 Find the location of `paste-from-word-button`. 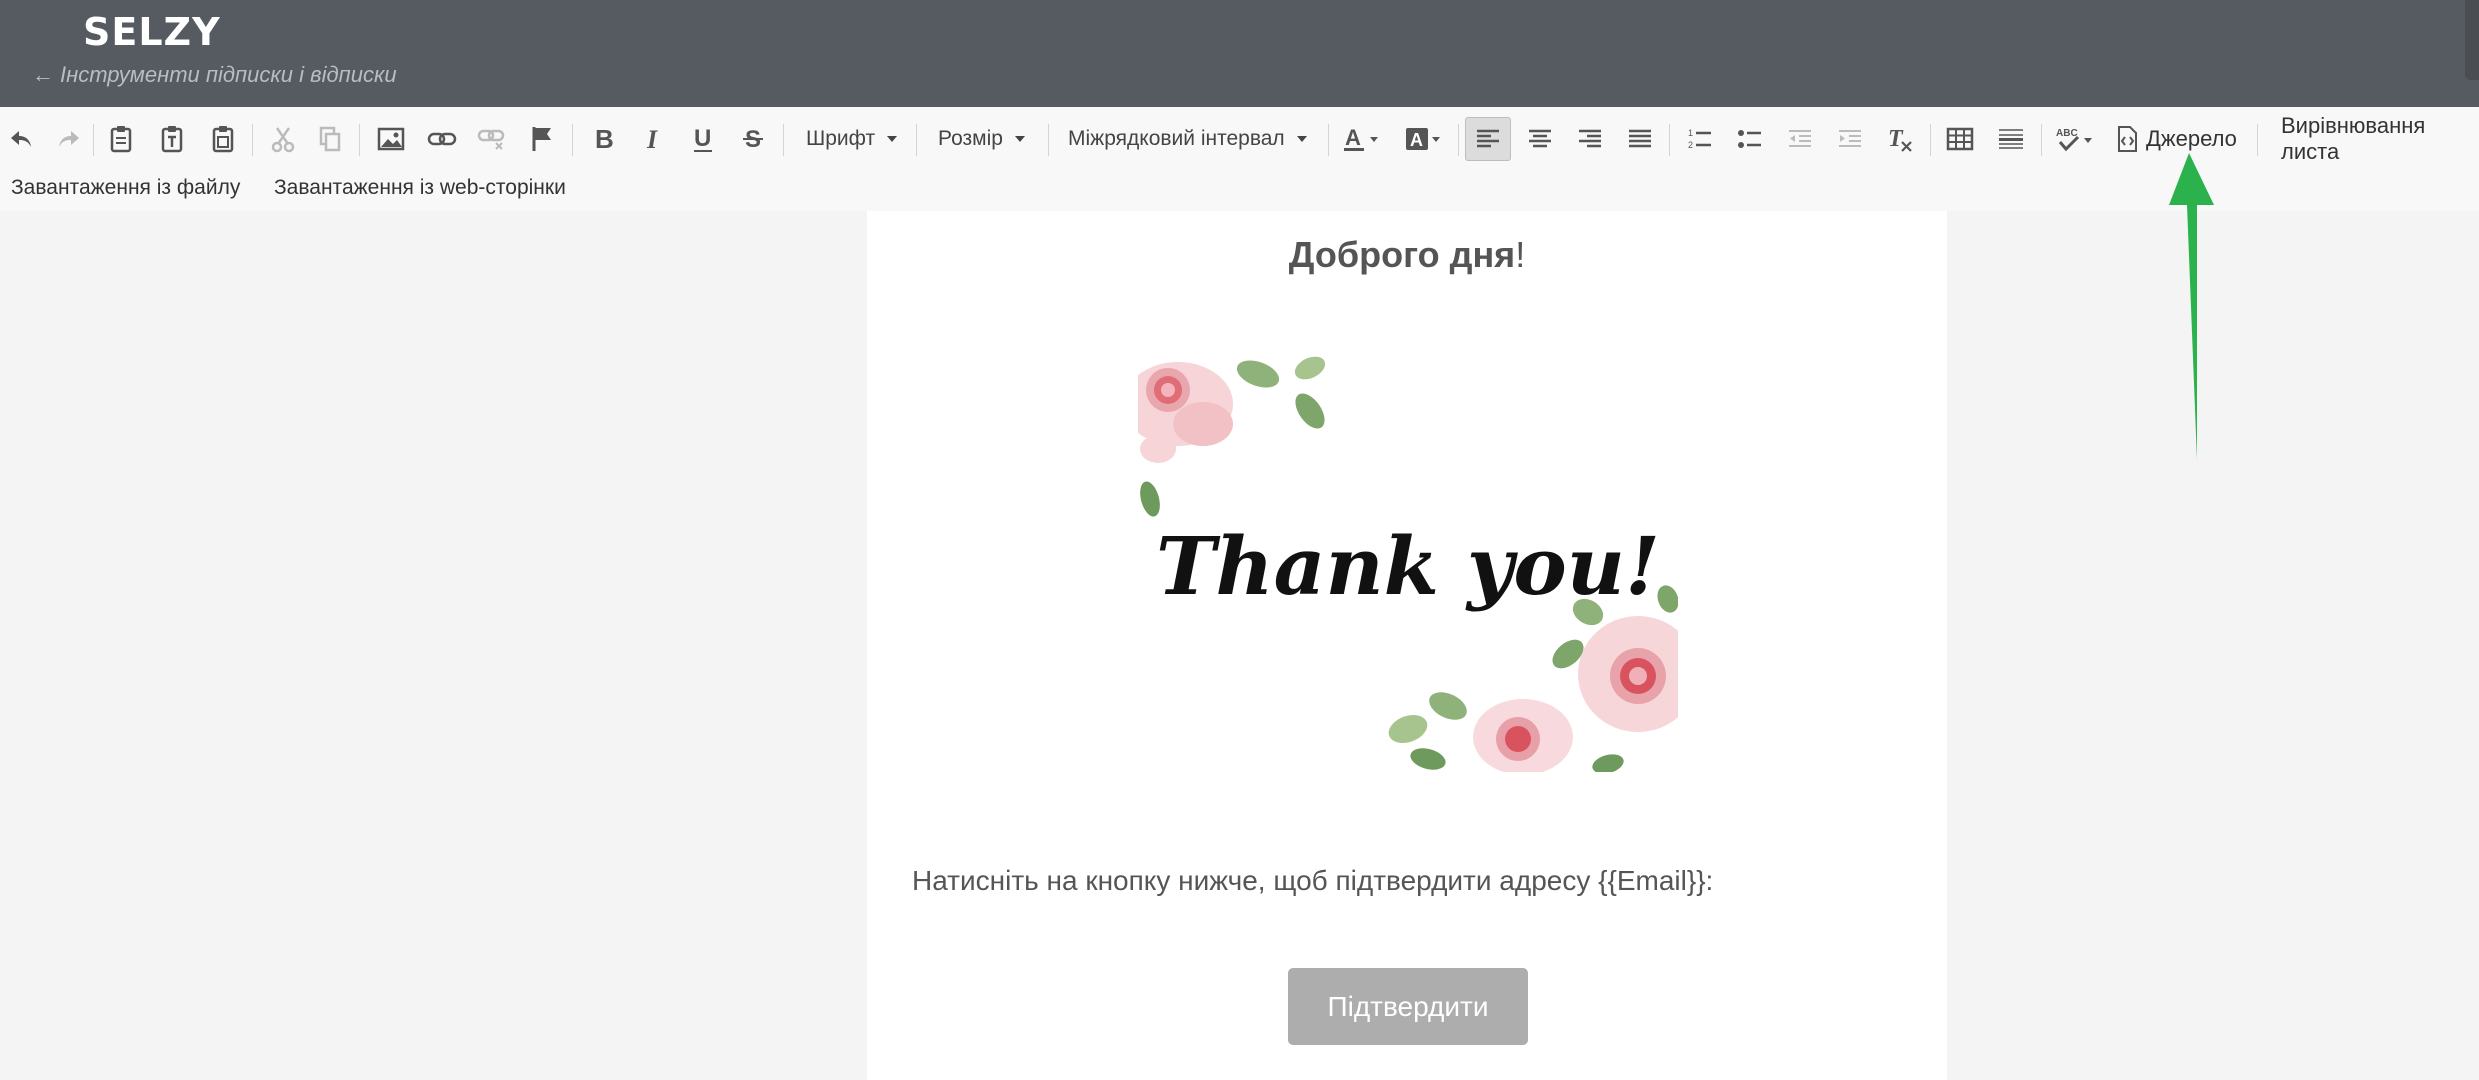

paste-from-word-button is located at coordinates (223, 139).